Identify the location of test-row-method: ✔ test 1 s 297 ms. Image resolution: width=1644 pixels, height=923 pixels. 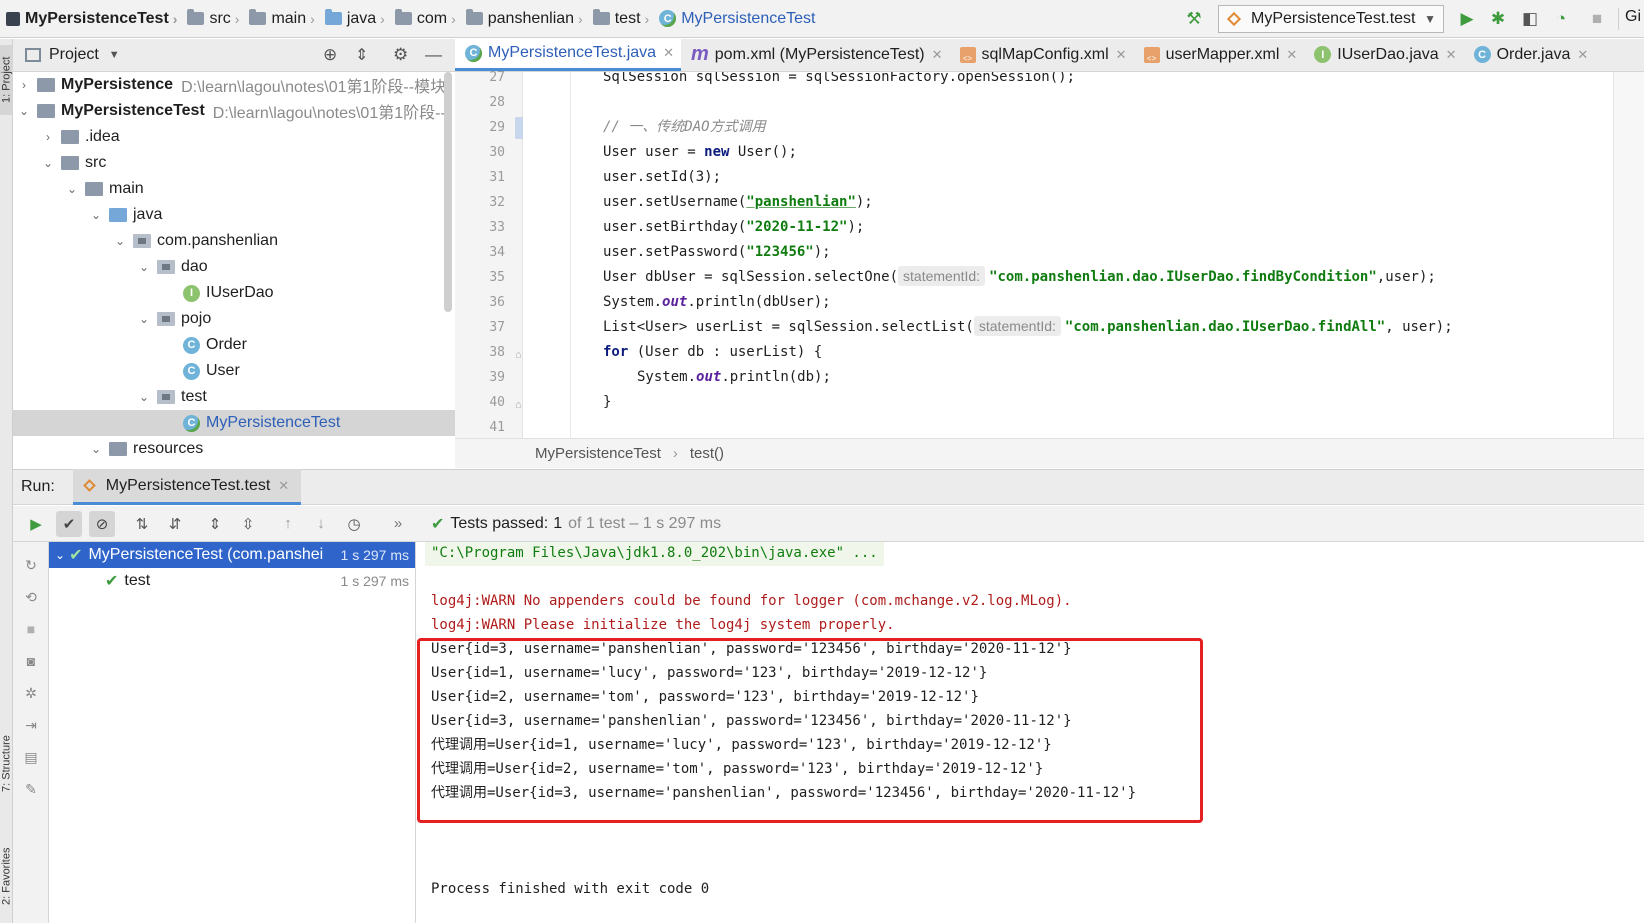
(232, 581).